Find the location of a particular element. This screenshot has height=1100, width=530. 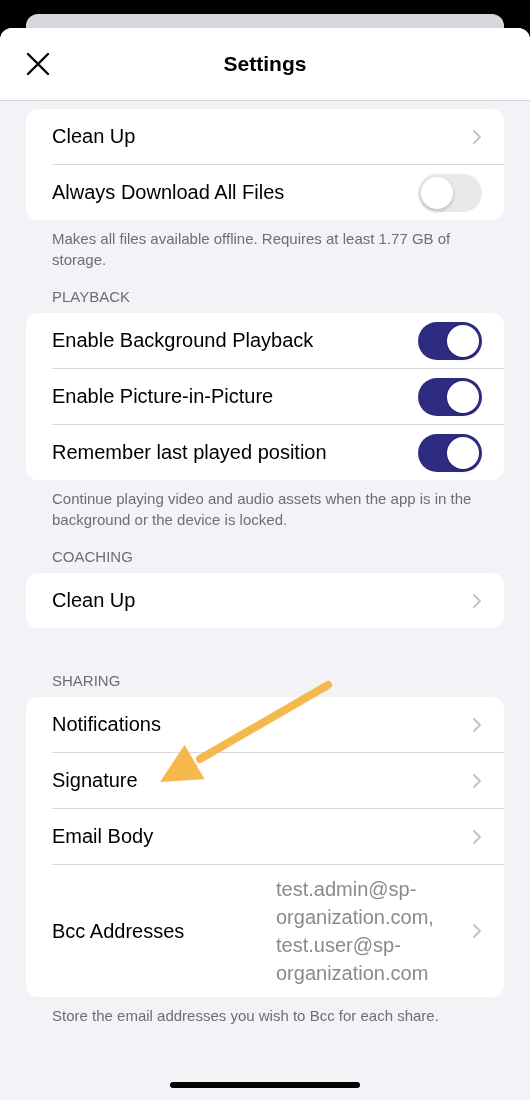

section-header: PLAYBACK is located at coordinates (91, 297).